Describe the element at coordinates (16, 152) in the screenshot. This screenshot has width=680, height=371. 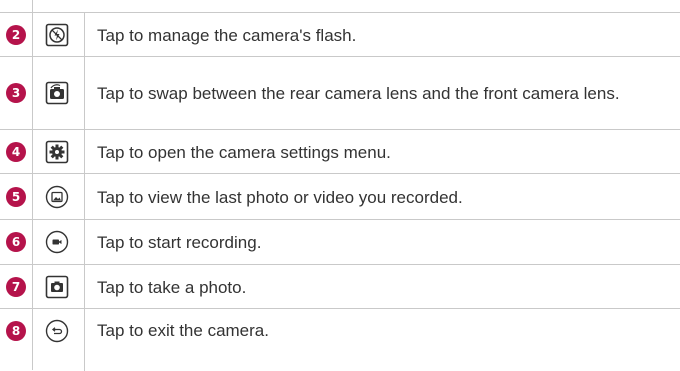
I see `item-number-badge: 4` at that location.